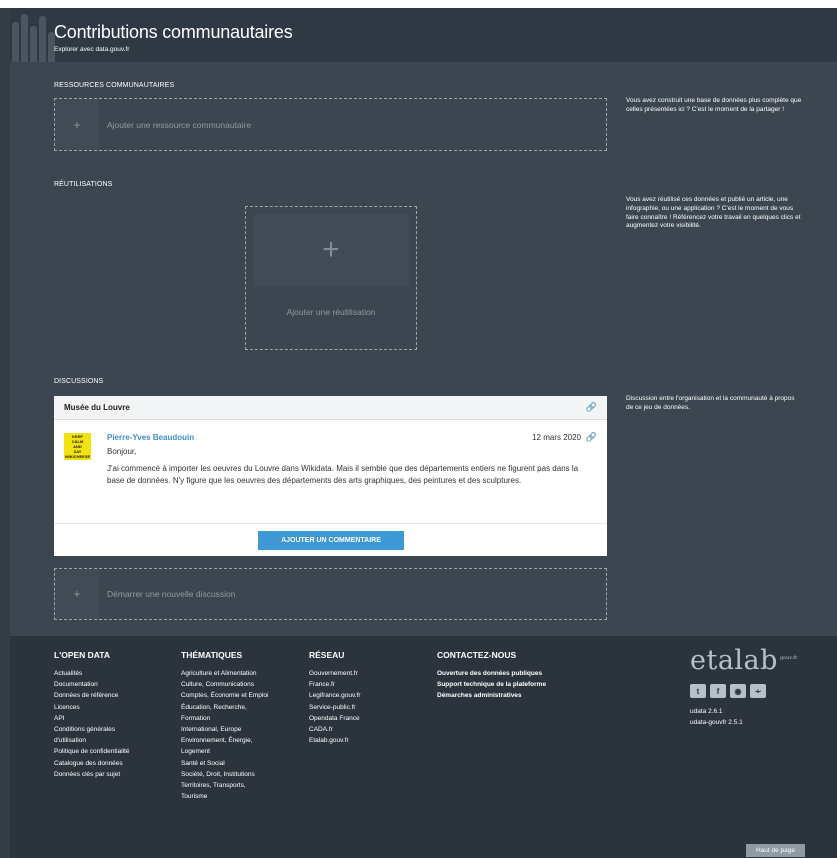  I want to click on udata-version: udata 2.6.1, so click(706, 711).